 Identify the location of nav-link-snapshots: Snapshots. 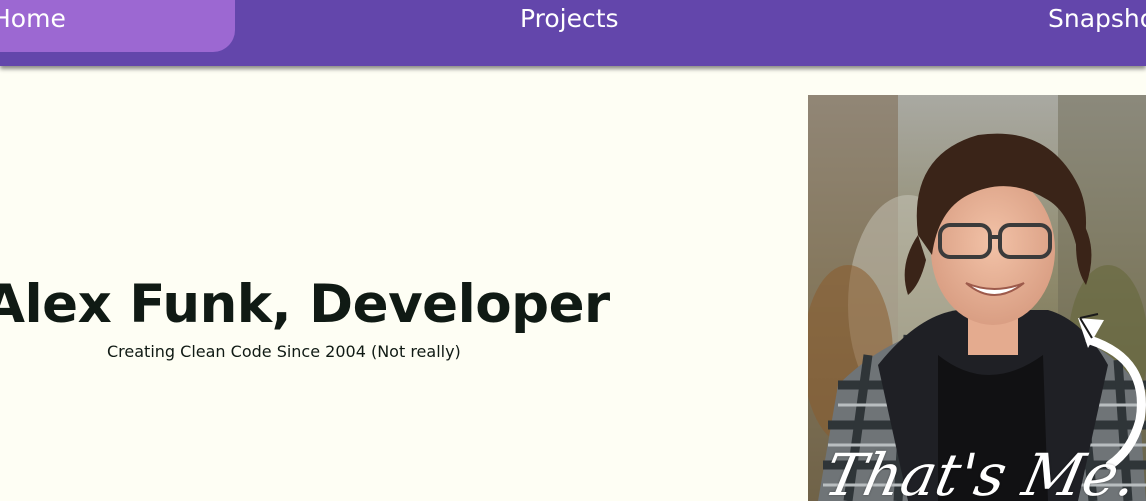
(1097, 19).